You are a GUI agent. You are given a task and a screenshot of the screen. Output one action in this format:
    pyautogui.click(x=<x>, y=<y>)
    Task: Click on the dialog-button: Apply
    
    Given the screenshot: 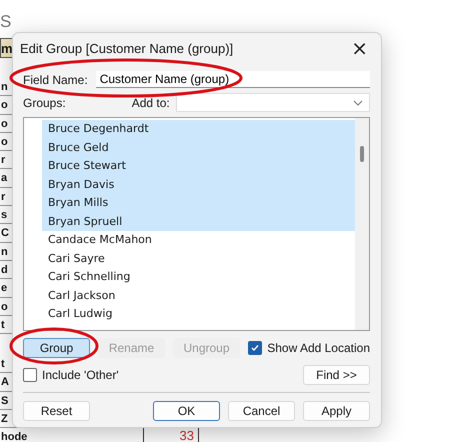 What is the action you would take?
    pyautogui.click(x=336, y=411)
    